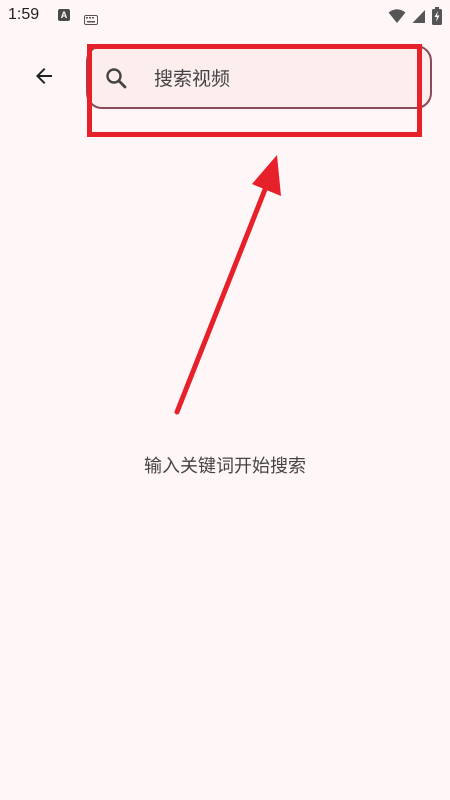 The height and width of the screenshot is (800, 450). What do you see at coordinates (225, 466) in the screenshot?
I see `empty-state-hint: 输入关键词开始搜索` at bounding box center [225, 466].